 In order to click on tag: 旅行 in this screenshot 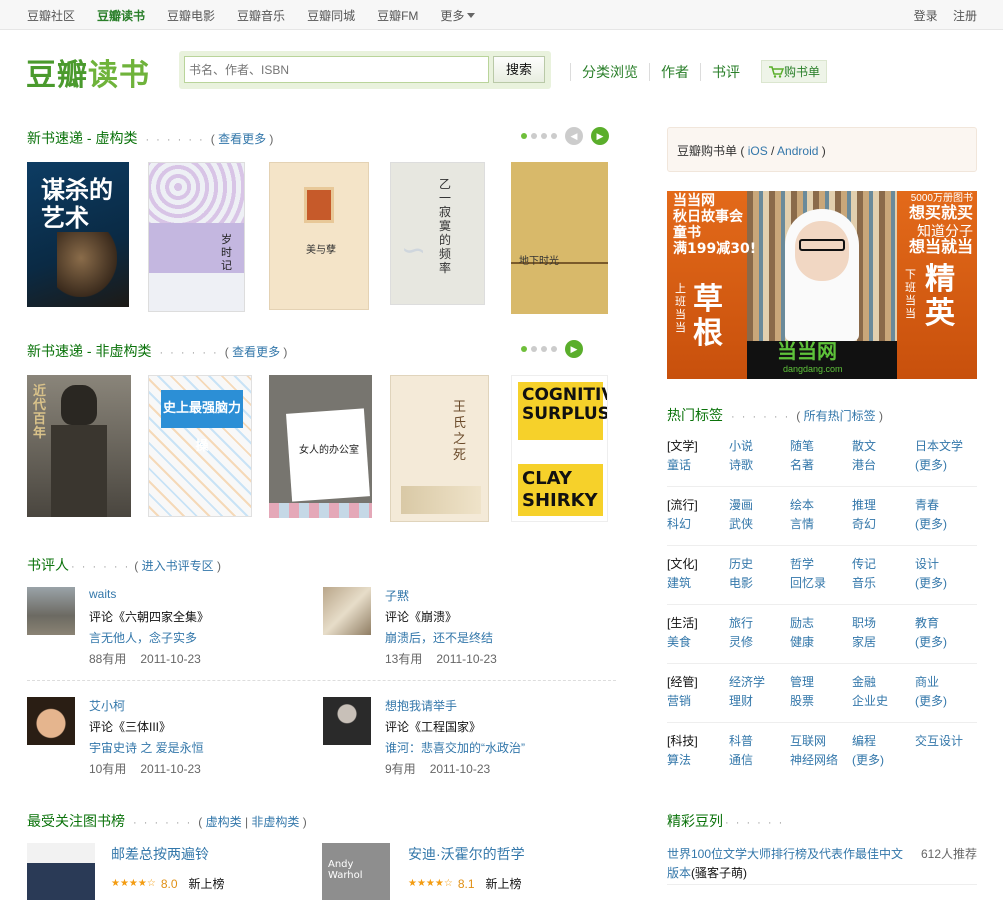, I will do `click(741, 622)`.